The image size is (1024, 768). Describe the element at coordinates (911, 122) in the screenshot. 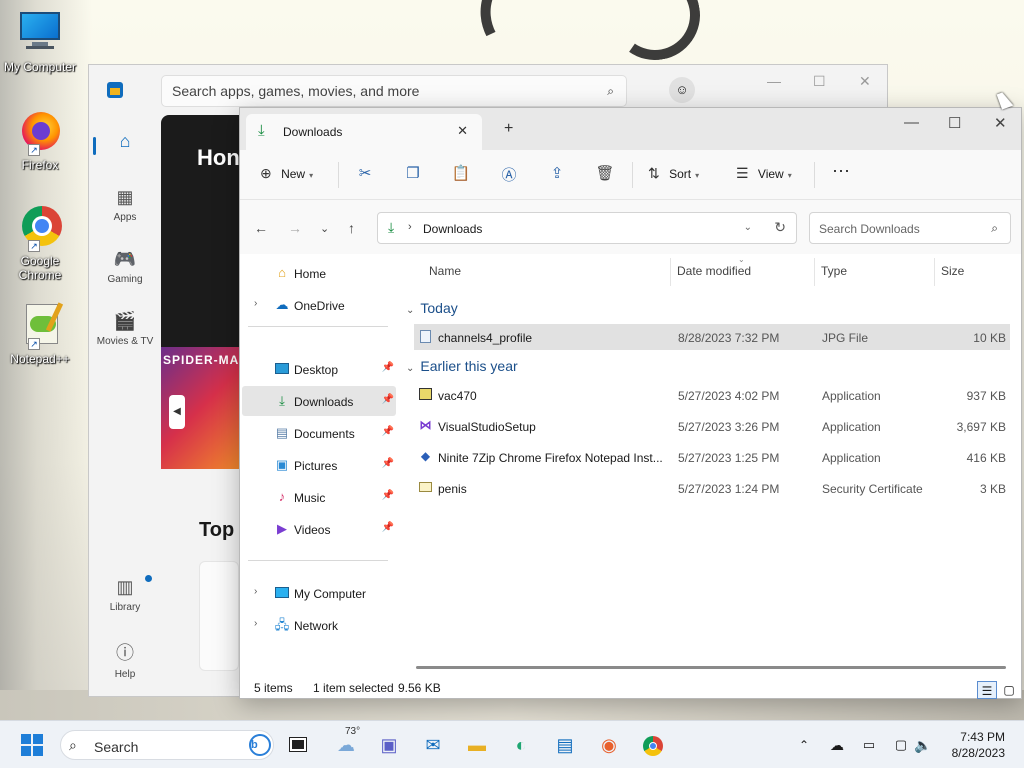

I see `explorer-minimize-button: —` at that location.